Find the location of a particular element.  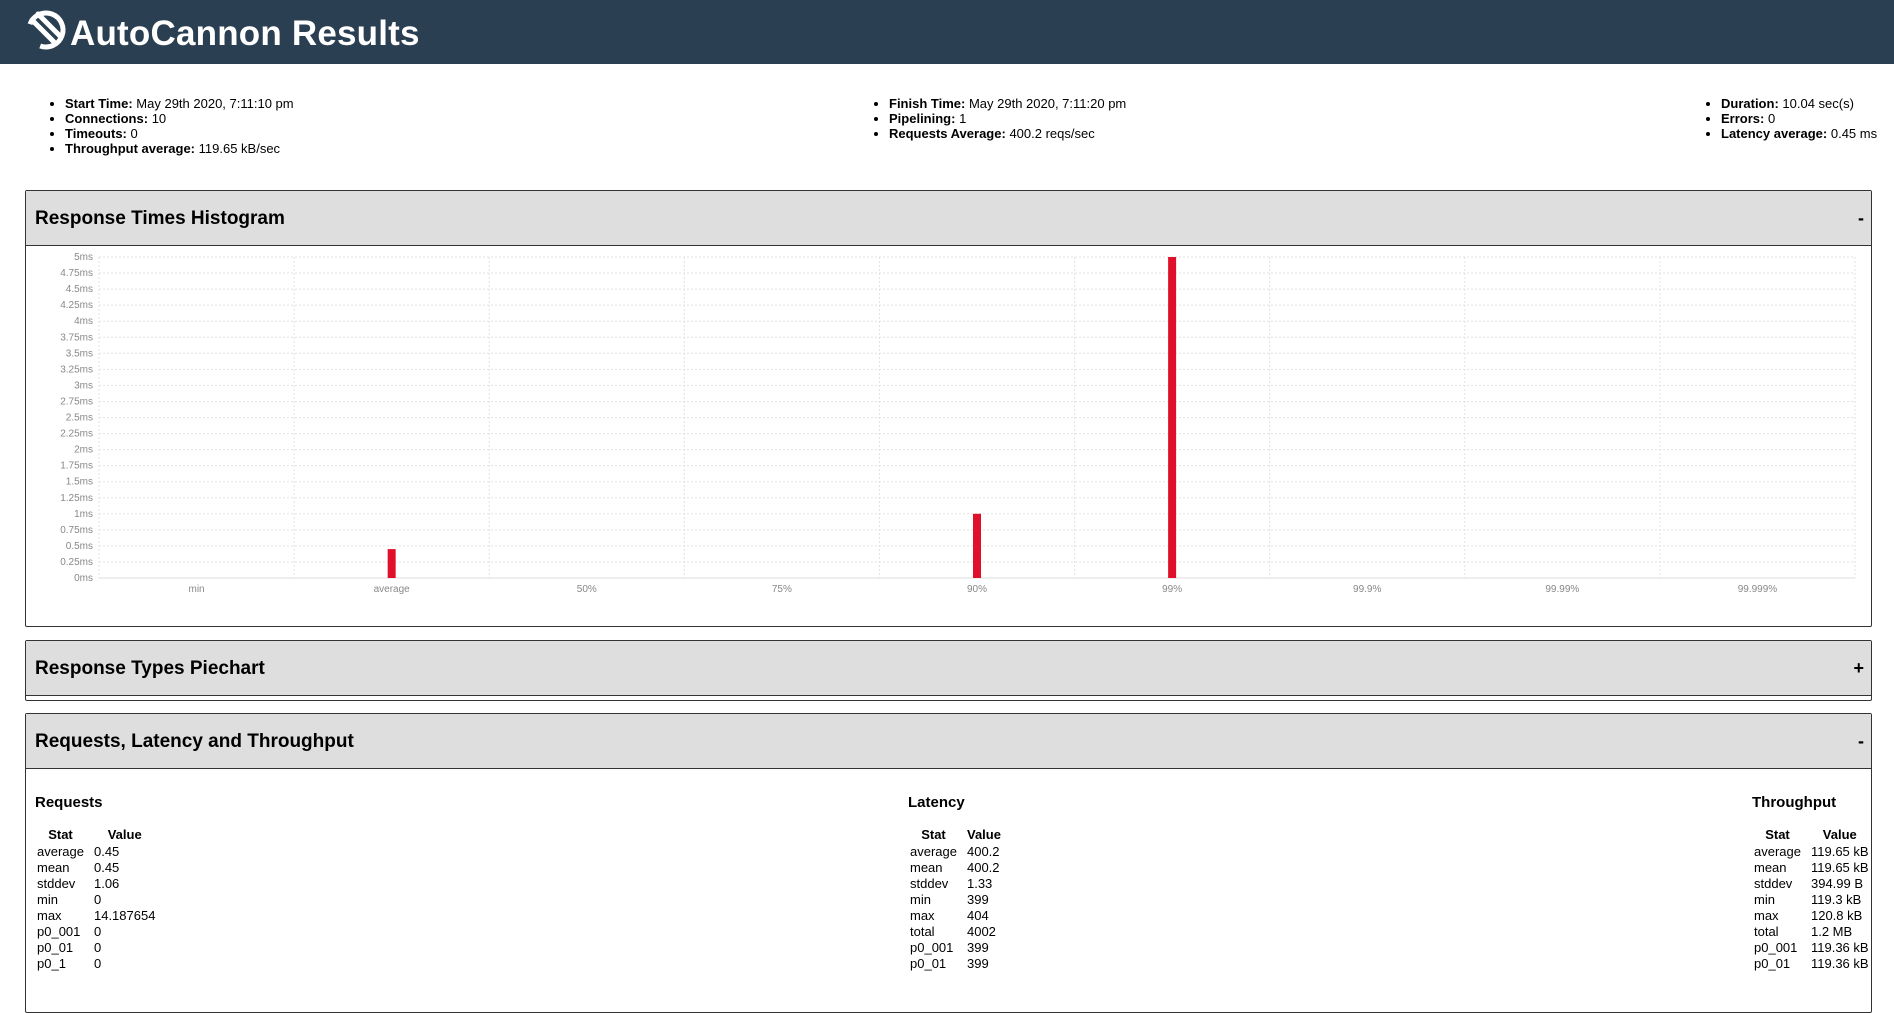

y-tick-label: 3.5ms is located at coordinates (79, 353).